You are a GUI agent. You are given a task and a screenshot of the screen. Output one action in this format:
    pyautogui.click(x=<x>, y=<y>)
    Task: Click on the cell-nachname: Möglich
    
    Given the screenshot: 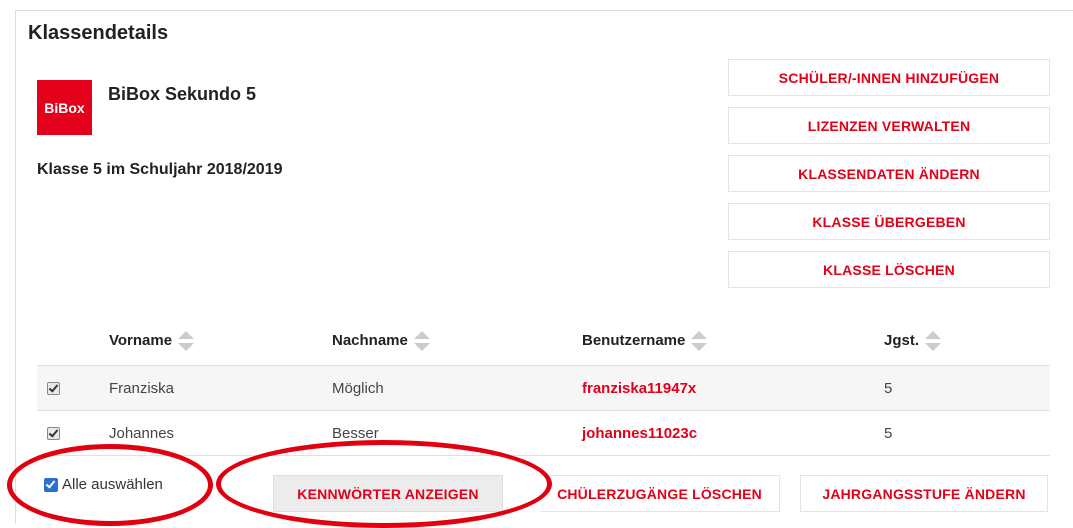 What is the action you would take?
    pyautogui.click(x=456, y=388)
    